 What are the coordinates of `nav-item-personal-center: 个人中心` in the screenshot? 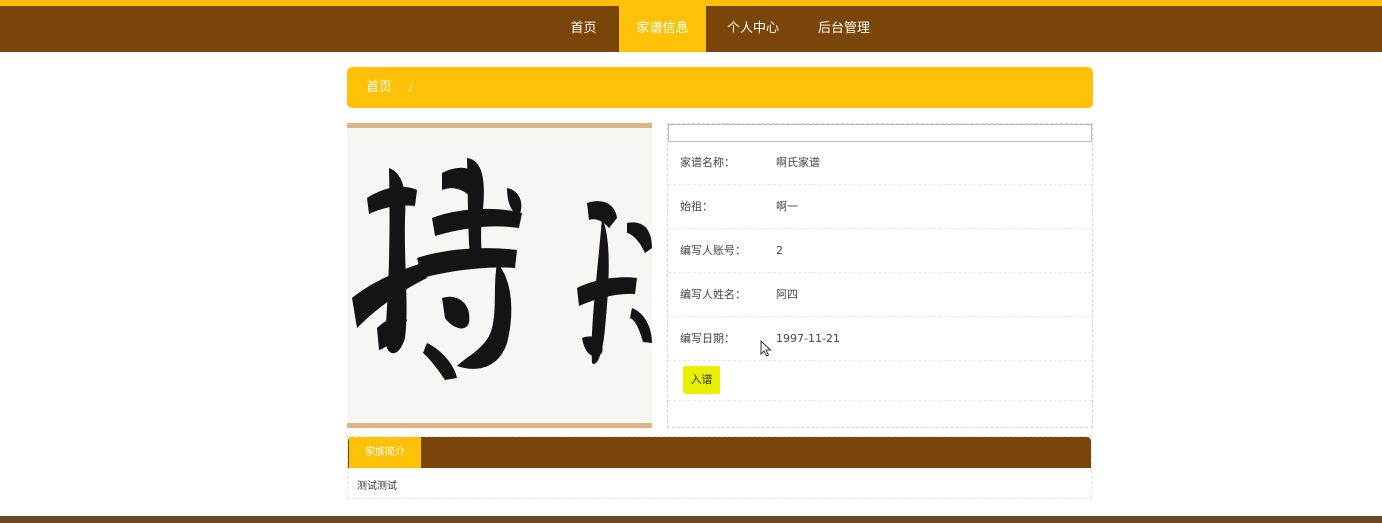 It's located at (753, 29).